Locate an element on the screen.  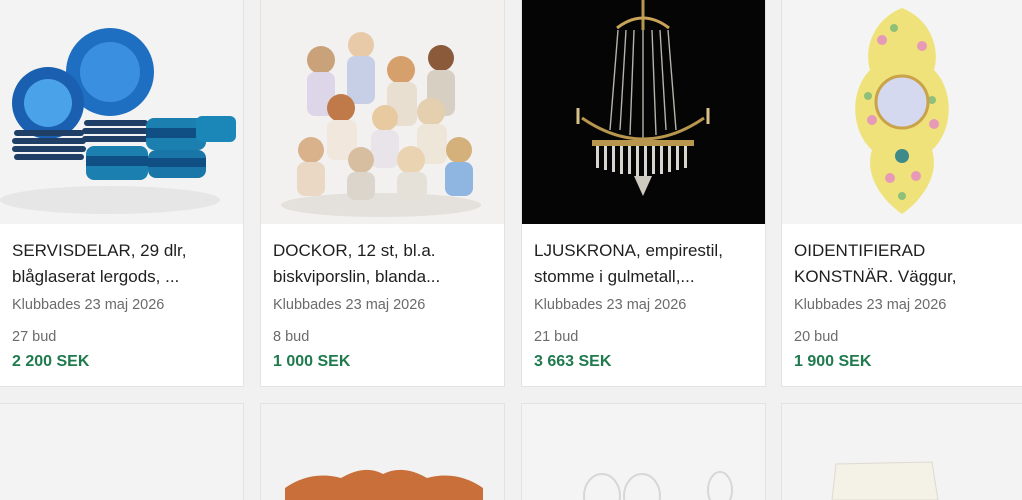
listing-price: 3 663 SEK is located at coordinates (573, 361).